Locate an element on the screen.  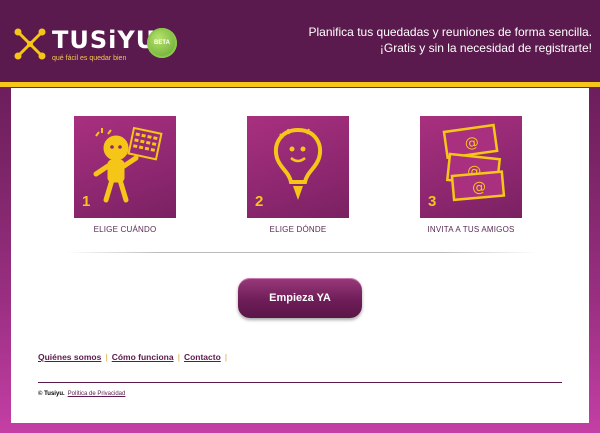
logo-wordmark: TUSiYU is located at coordinates (104, 40).